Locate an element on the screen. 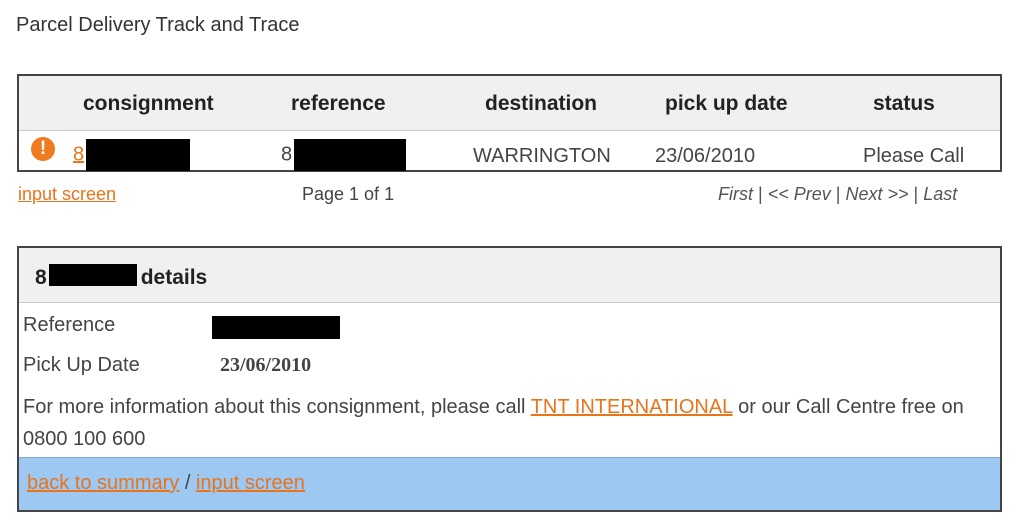  phone-number: 0800 100 600 is located at coordinates (84, 439).